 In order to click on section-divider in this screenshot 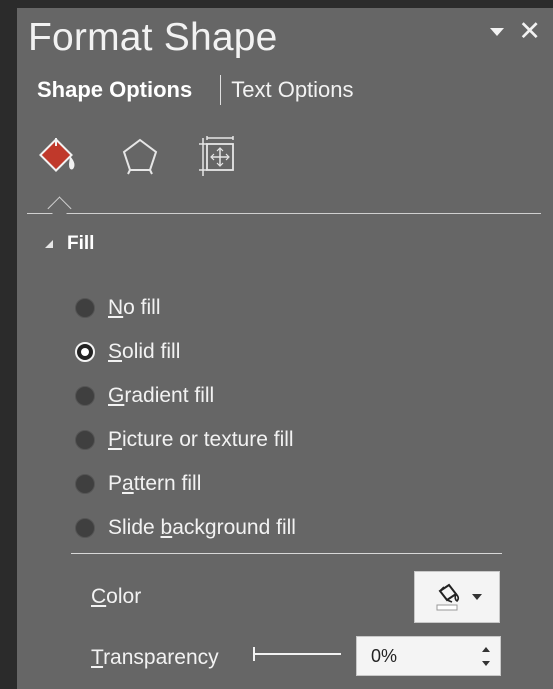, I will do `click(286, 553)`.